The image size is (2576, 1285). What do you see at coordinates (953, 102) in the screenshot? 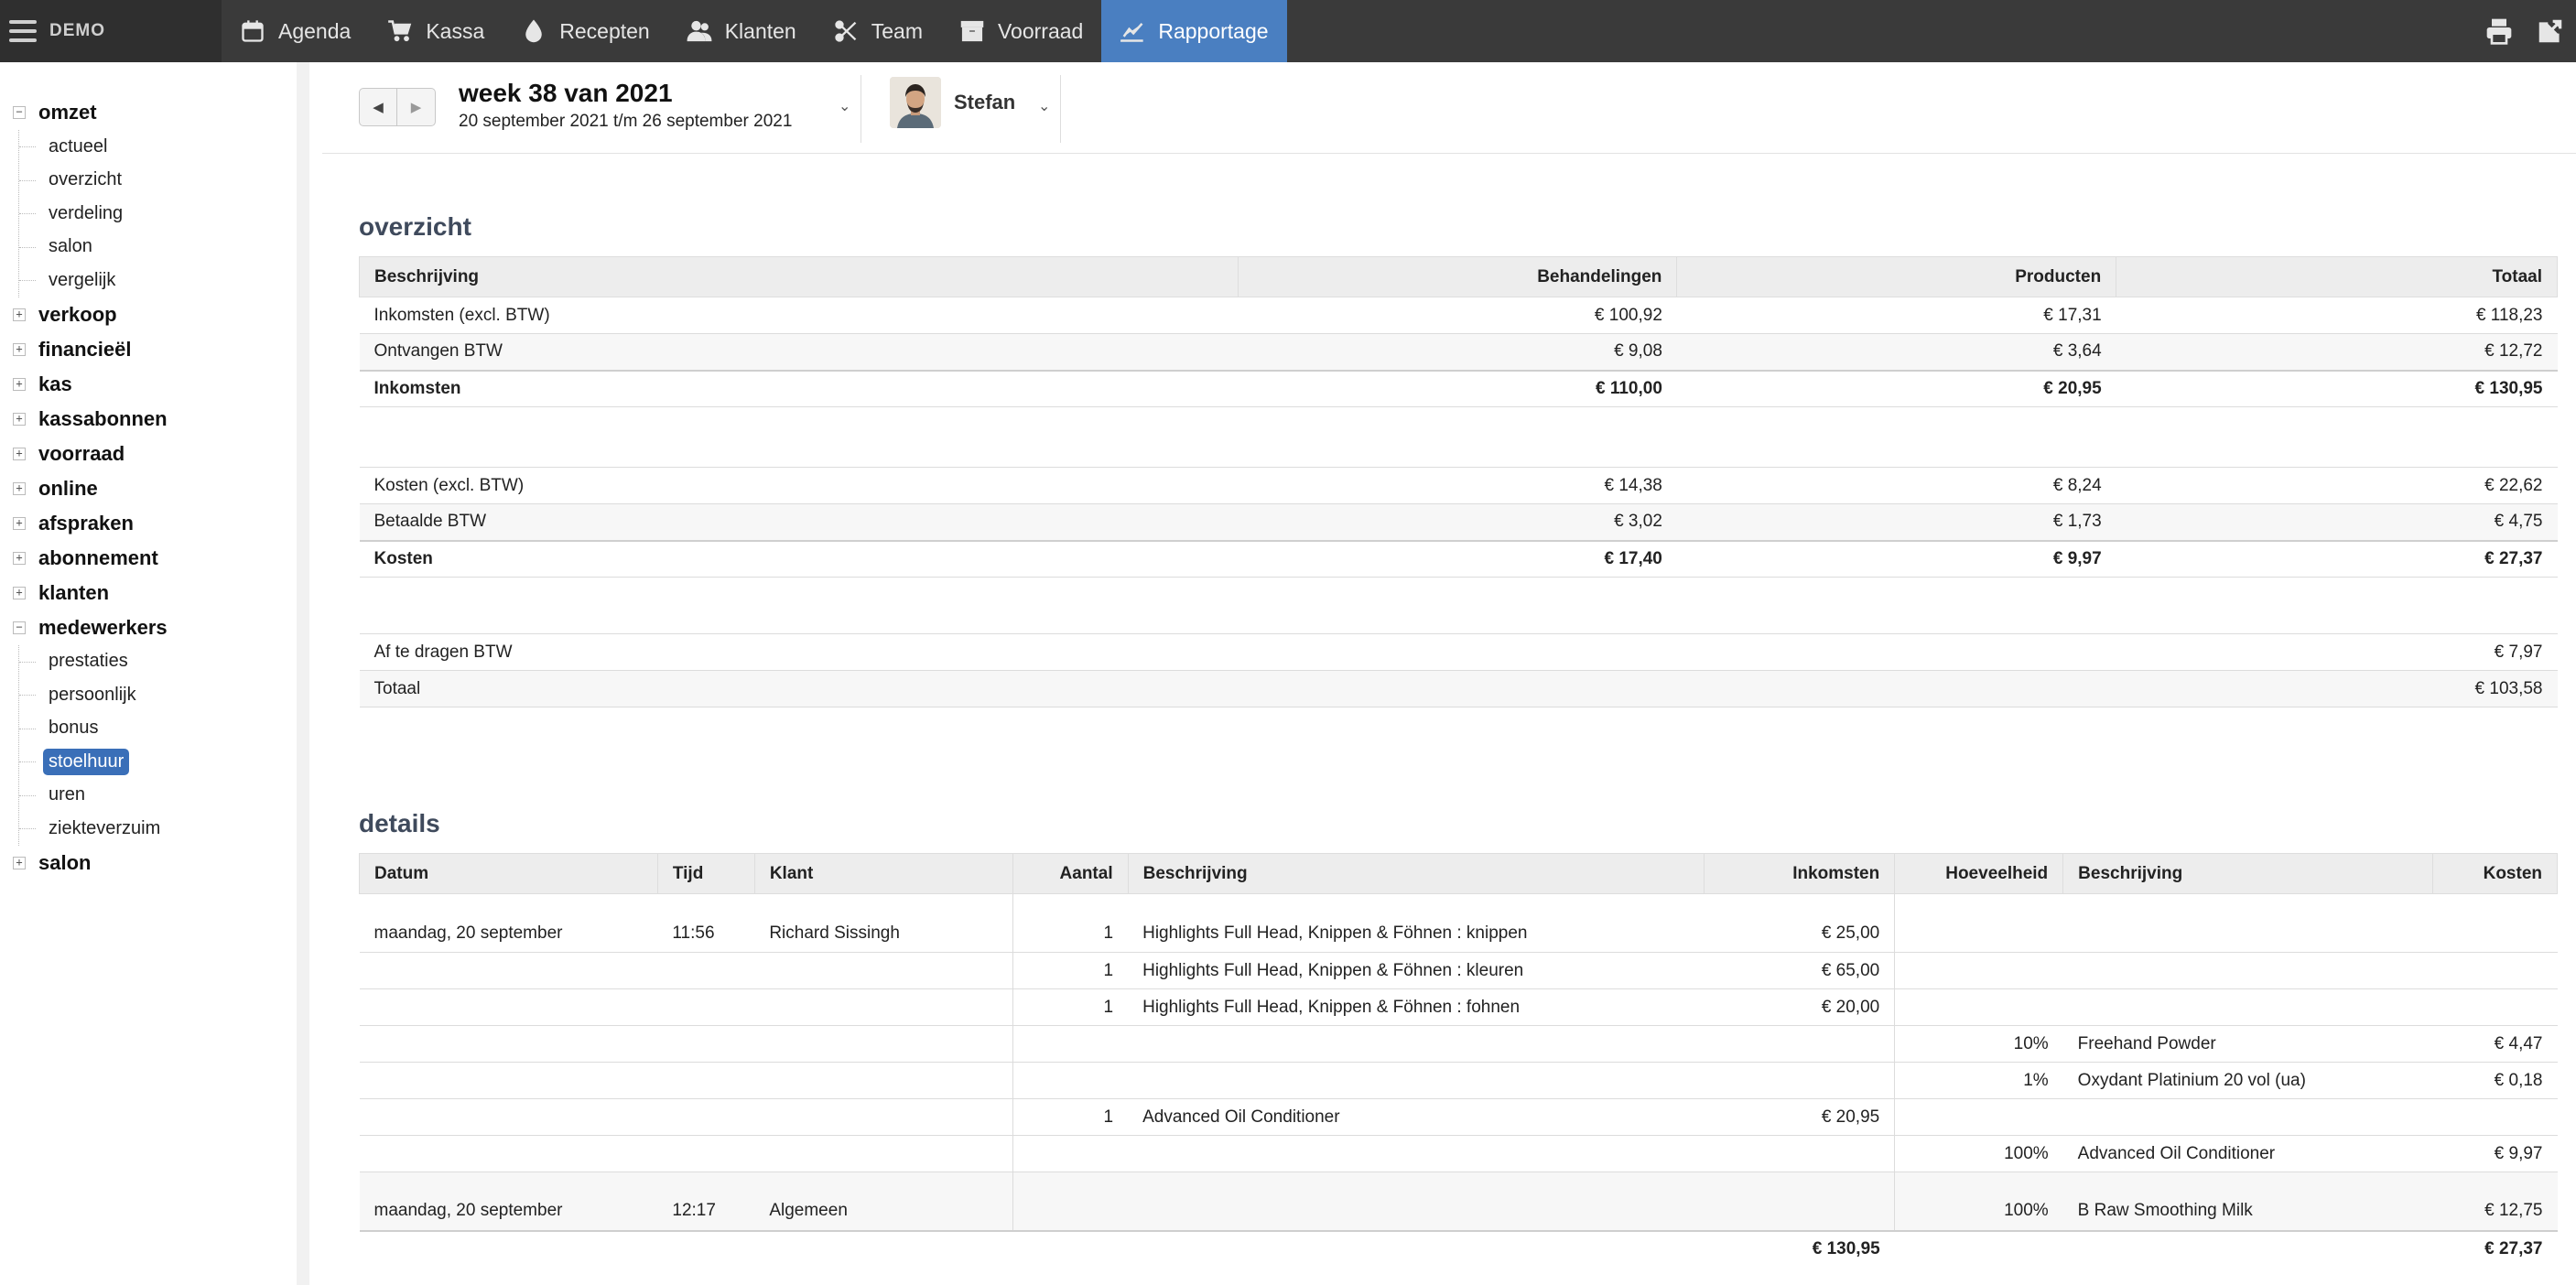
I see `employee-selector: Stefan` at bounding box center [953, 102].